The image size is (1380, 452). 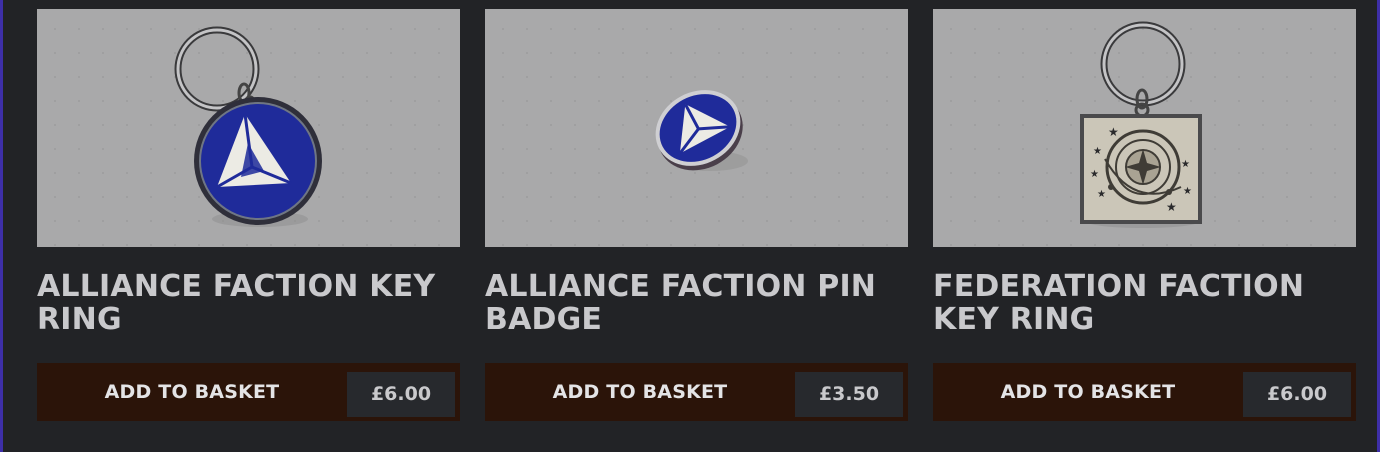 I want to click on federation-key-ring-icon: ★ ★ ★ ★ ★ ★ ★, so click(x=1141, y=124).